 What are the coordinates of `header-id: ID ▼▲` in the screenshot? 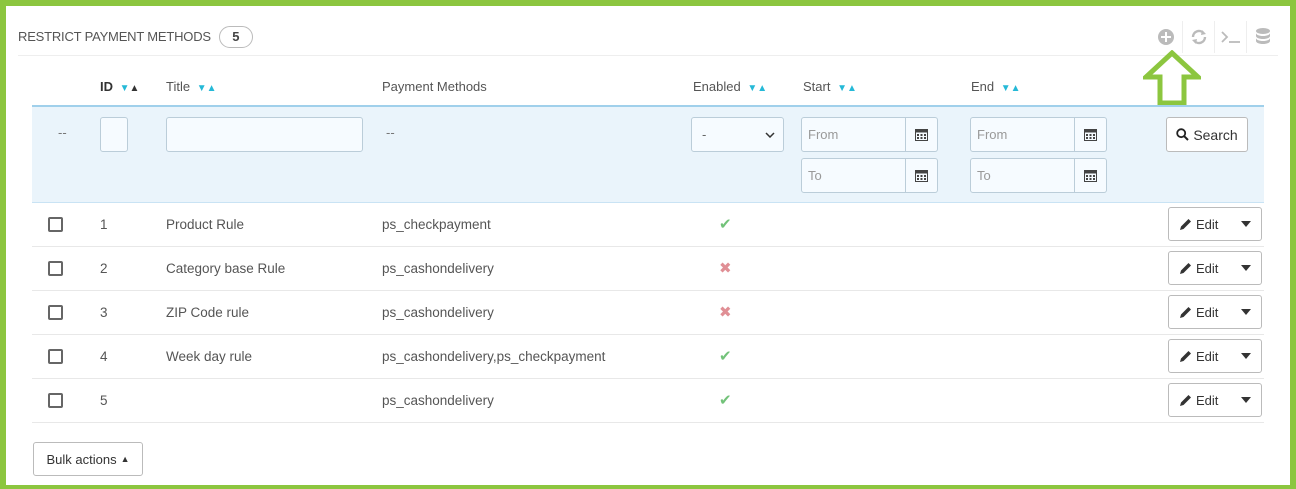 It's located at (127, 87).